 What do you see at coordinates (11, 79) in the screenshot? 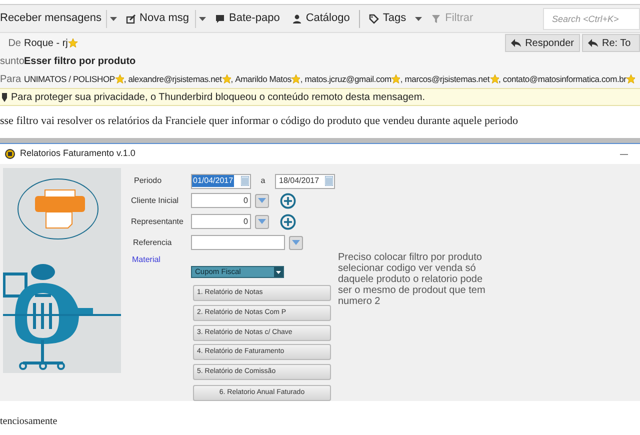
I see `field-label: Para` at bounding box center [11, 79].